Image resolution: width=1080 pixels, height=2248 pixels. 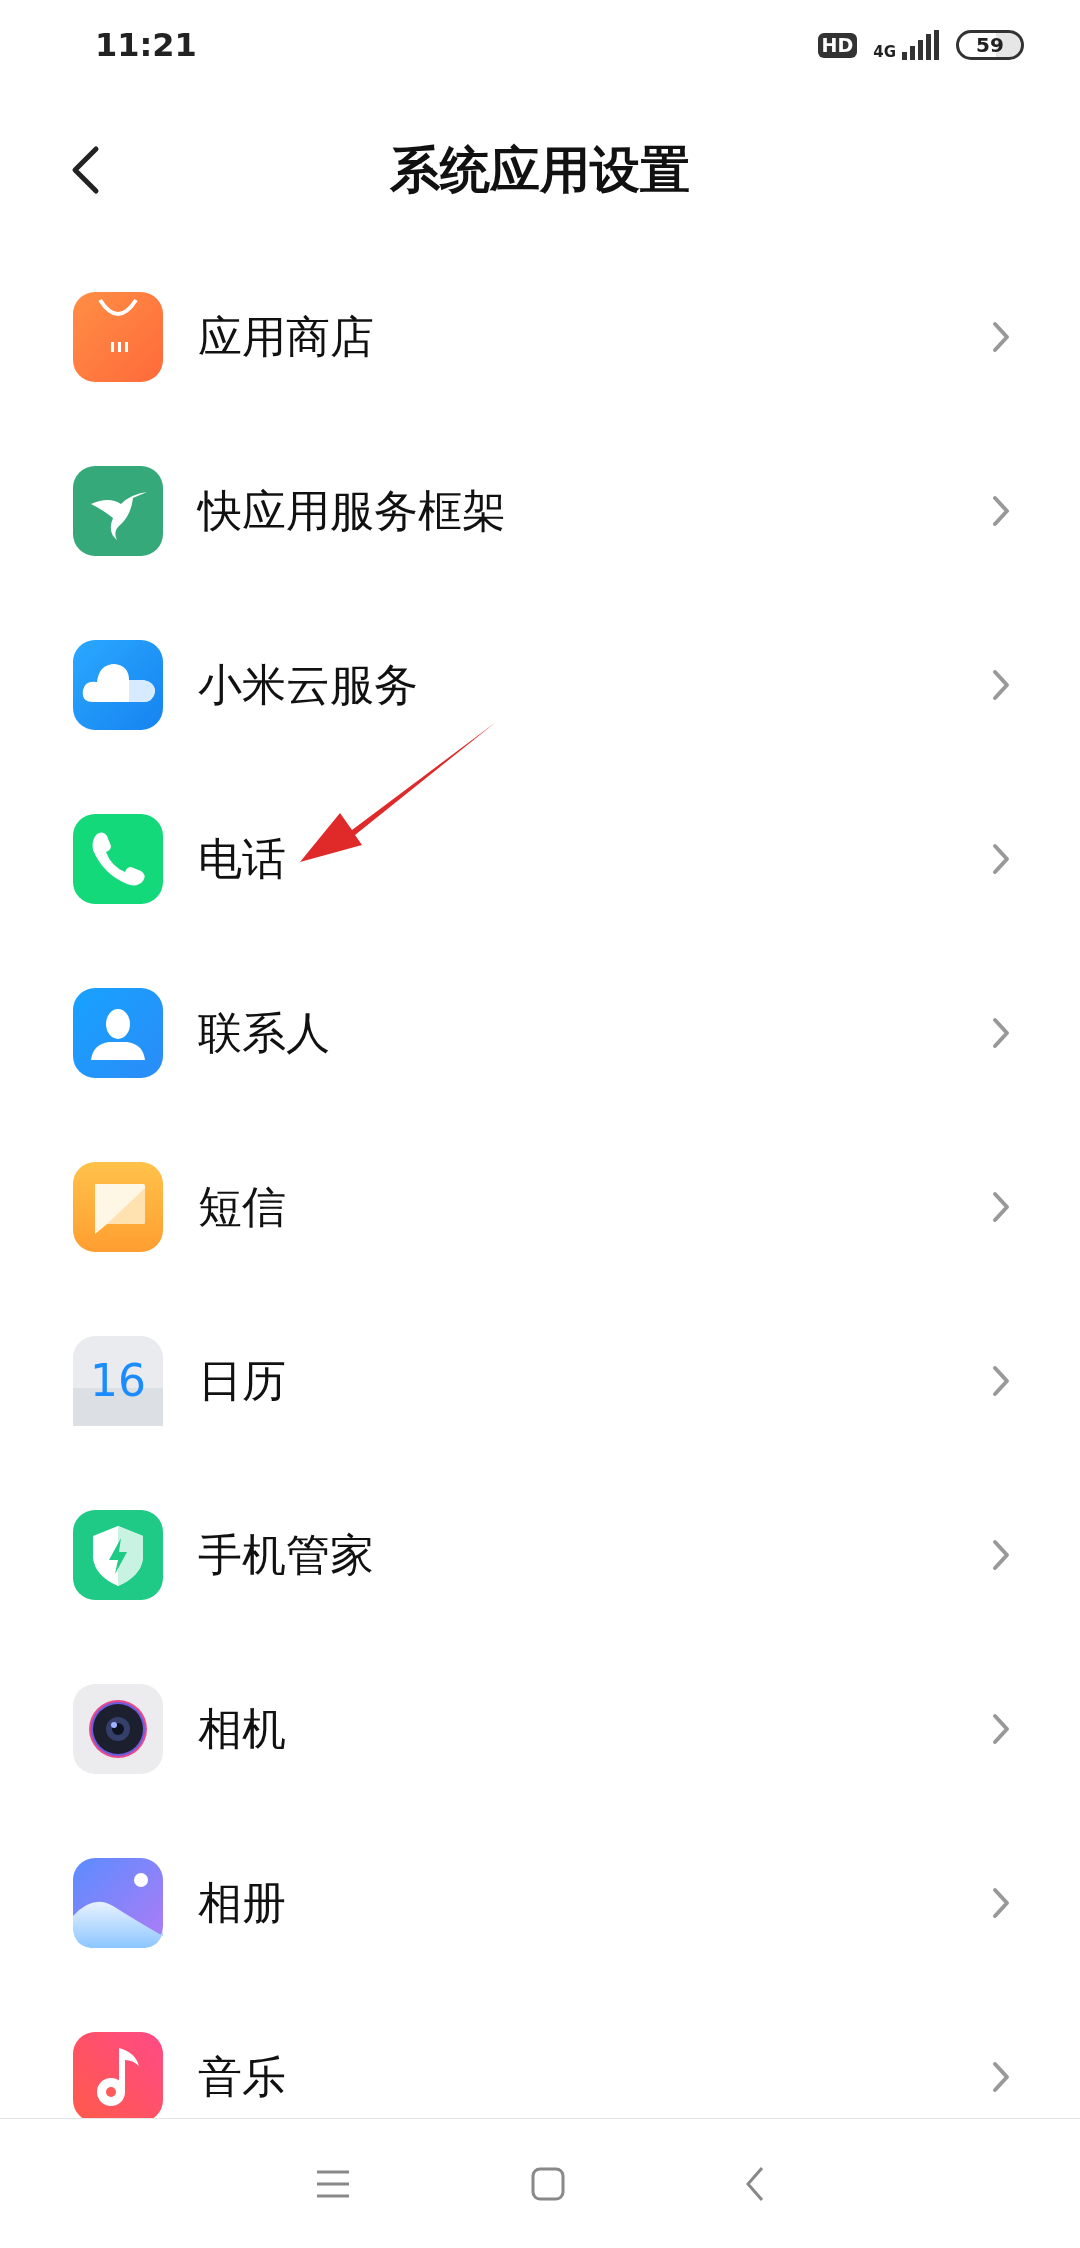 What do you see at coordinates (990, 45) in the screenshot?
I see `battery-level: 59` at bounding box center [990, 45].